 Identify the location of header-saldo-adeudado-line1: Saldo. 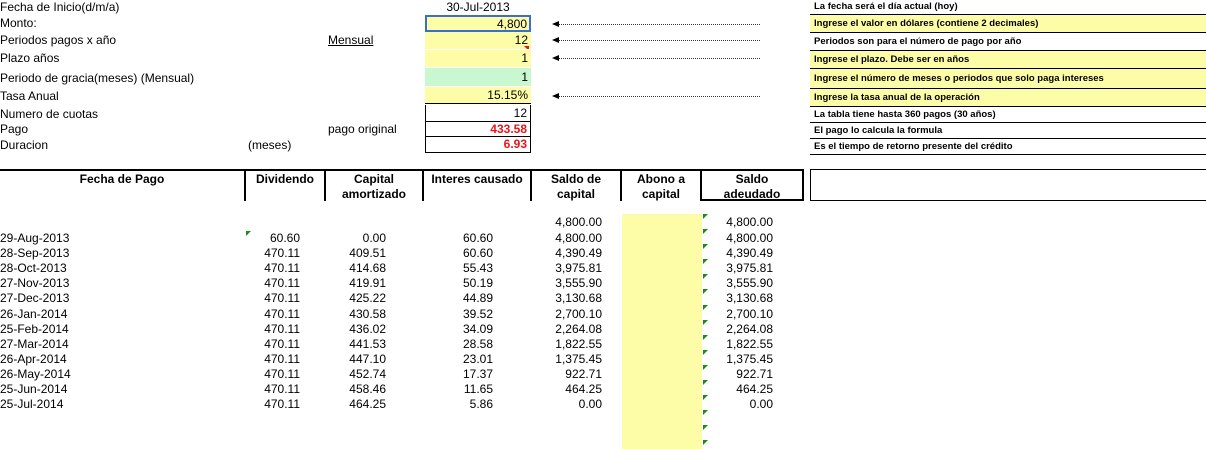
(752, 179).